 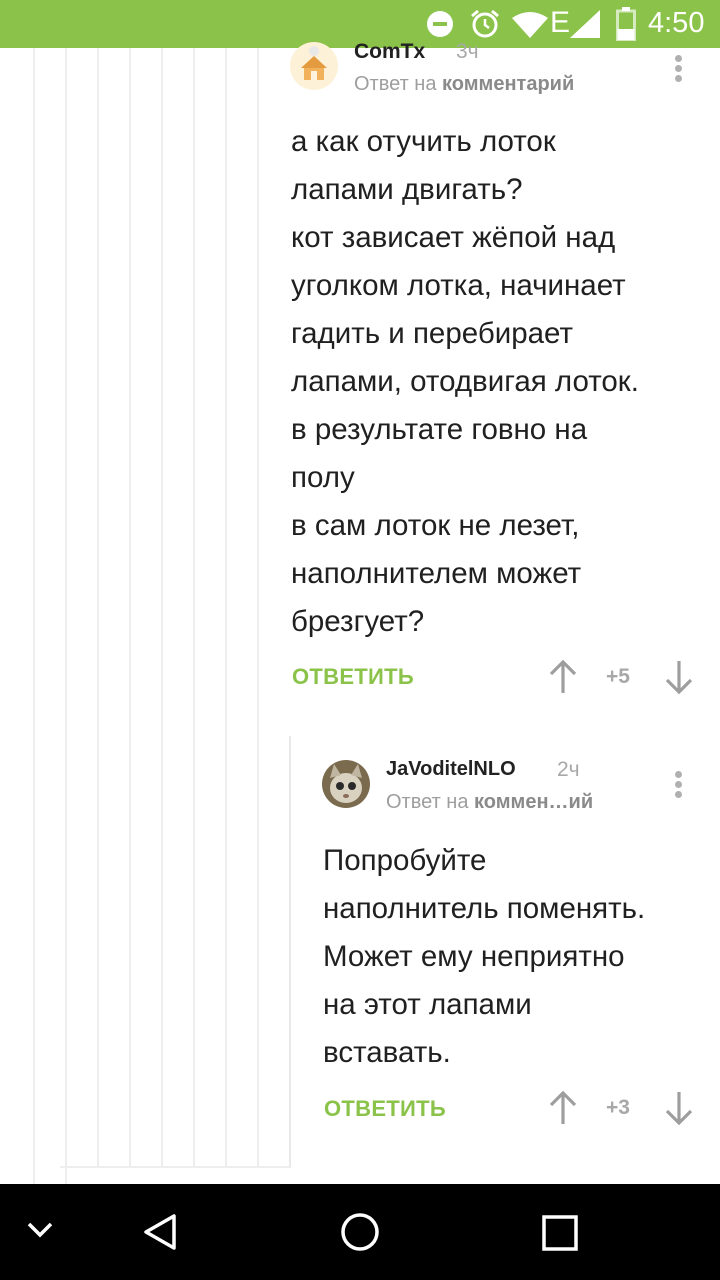 I want to click on back-icon, so click(x=160, y=1232).